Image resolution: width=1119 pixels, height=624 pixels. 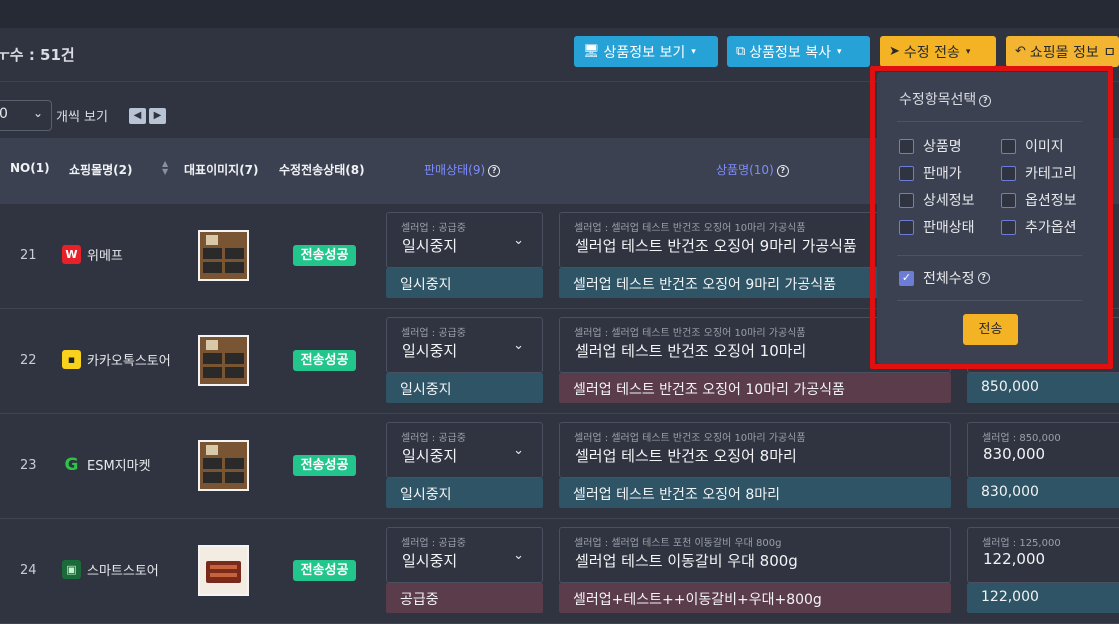 I want to click on header-image: 대표이미지(7), so click(x=221, y=169).